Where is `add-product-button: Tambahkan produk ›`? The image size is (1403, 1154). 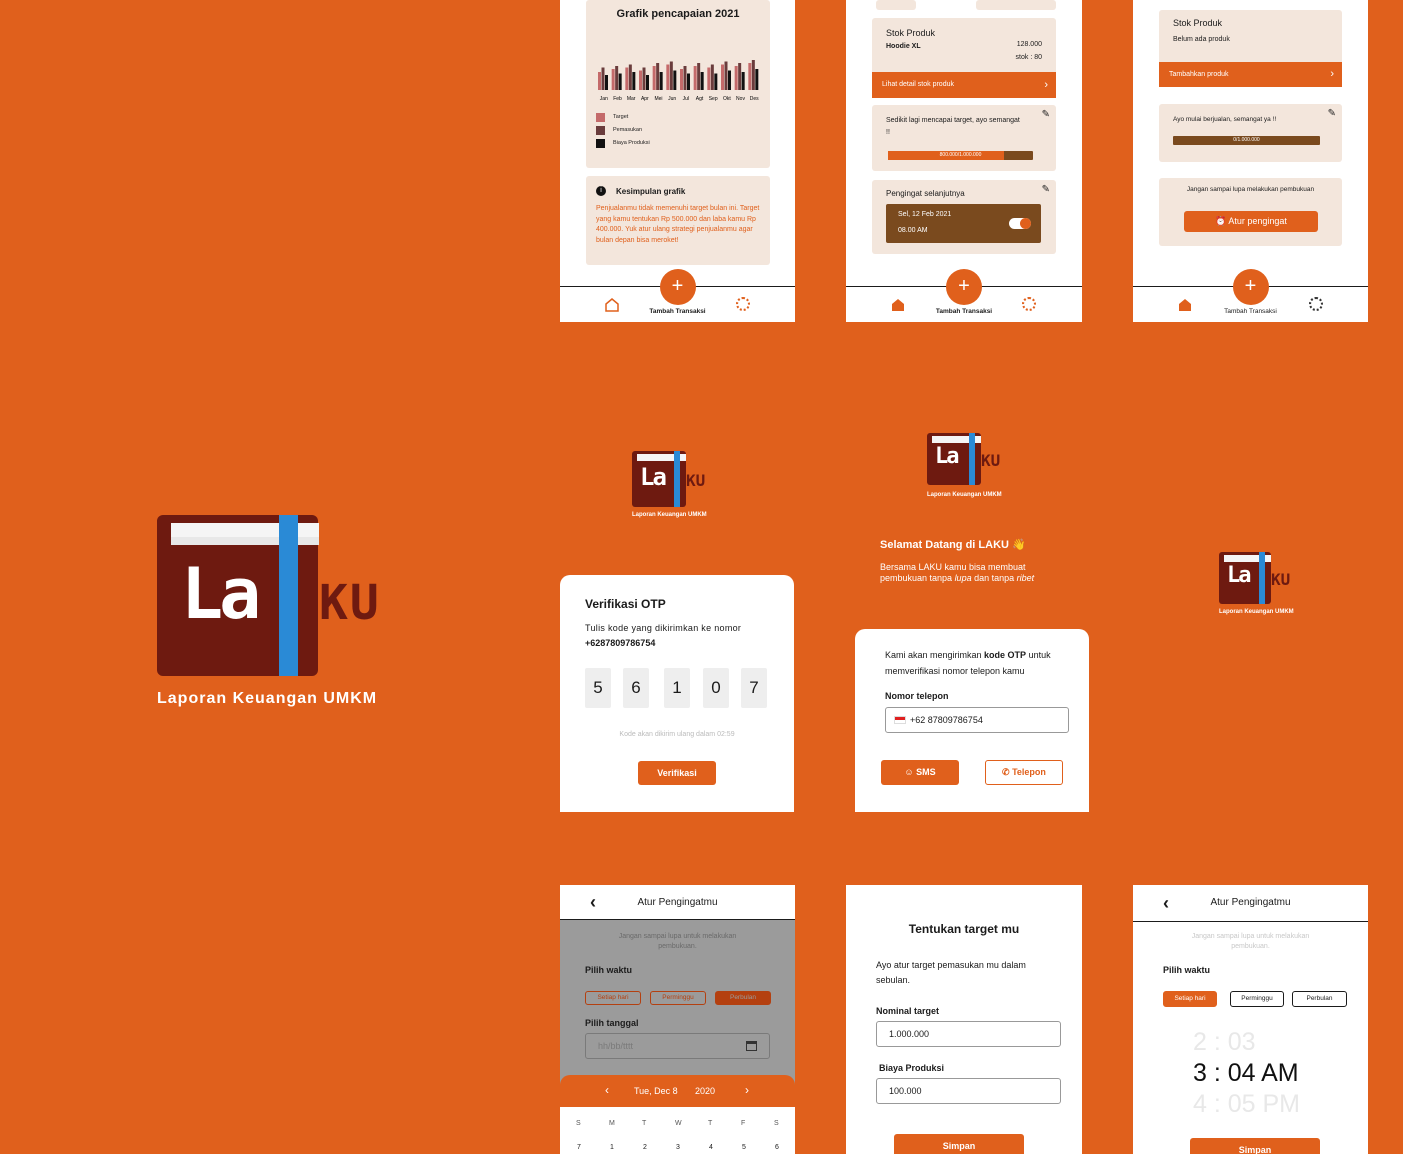 add-product-button: Tambahkan produk › is located at coordinates (1250, 74).